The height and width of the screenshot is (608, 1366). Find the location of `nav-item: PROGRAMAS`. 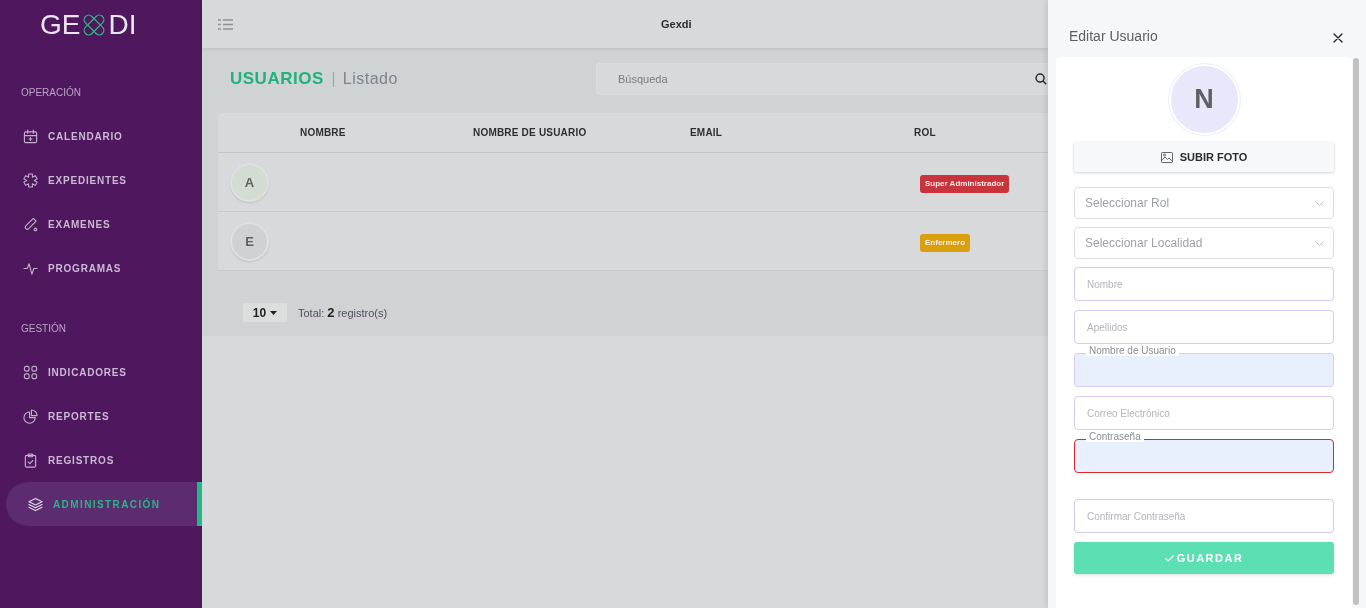

nav-item: PROGRAMAS is located at coordinates (104, 268).